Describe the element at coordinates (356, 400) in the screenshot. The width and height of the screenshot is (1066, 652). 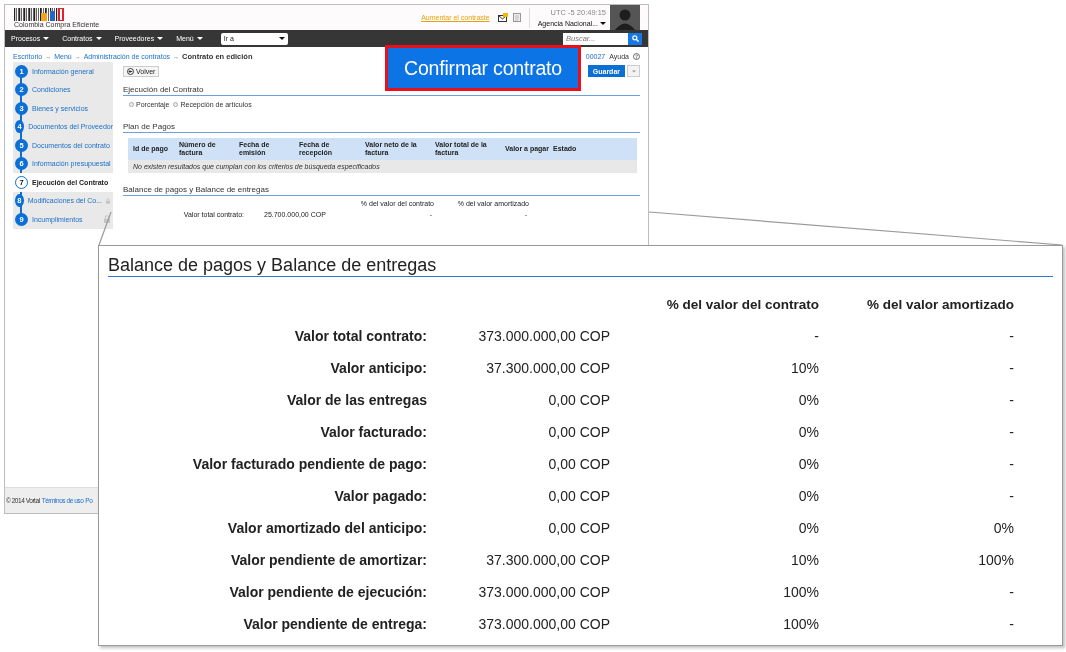
I see `row-label: Valor de las entregas` at that location.